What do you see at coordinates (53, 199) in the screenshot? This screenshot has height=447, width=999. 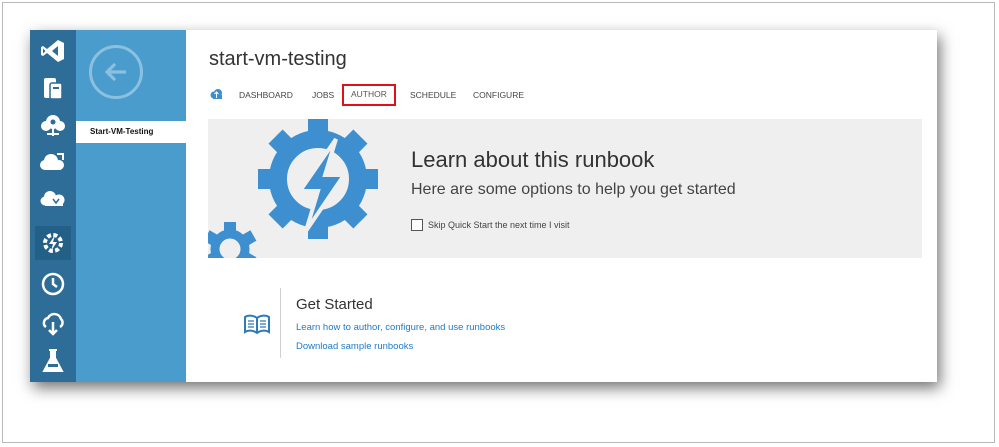 I see `hdinsight-icon` at bounding box center [53, 199].